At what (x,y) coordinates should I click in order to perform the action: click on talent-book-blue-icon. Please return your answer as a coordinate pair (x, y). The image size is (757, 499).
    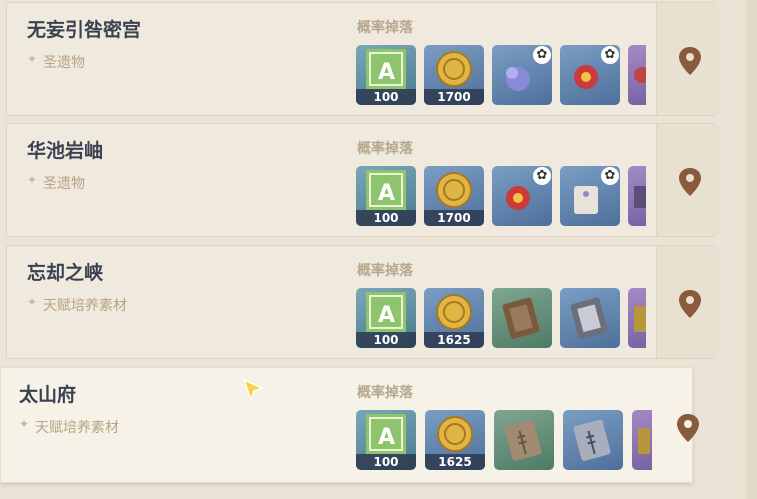
    Looking at the image, I should click on (589, 318).